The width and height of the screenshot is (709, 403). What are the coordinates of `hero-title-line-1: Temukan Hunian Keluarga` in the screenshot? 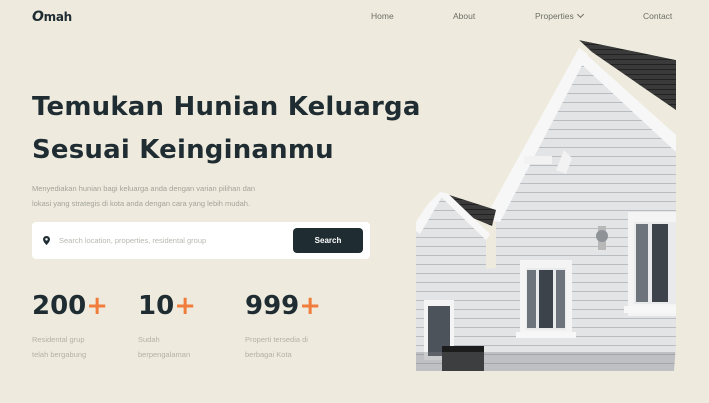 It's located at (226, 107).